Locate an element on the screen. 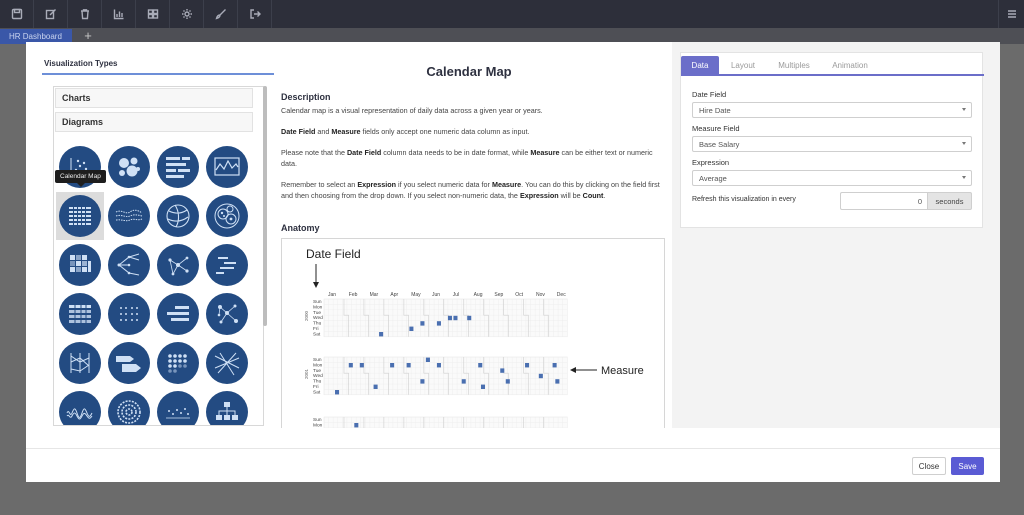 This screenshot has height=515, width=1024. trash-icon is located at coordinates (85, 14).